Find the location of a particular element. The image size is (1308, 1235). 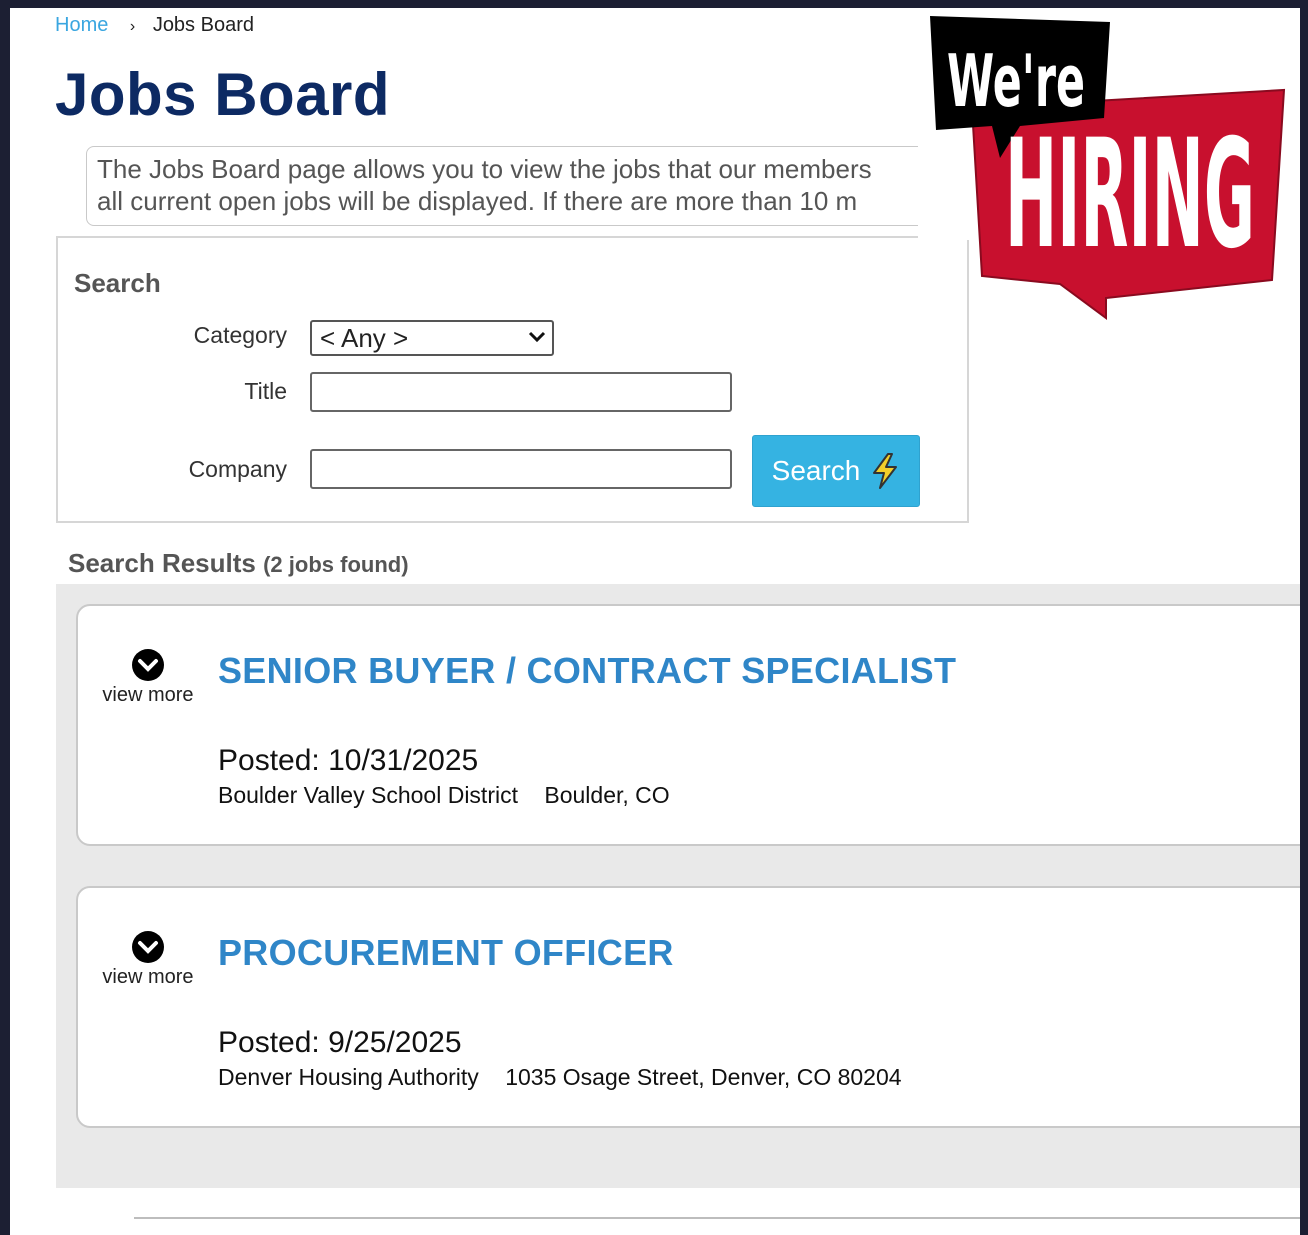

job-location: Boulder, CO is located at coordinates (607, 795).